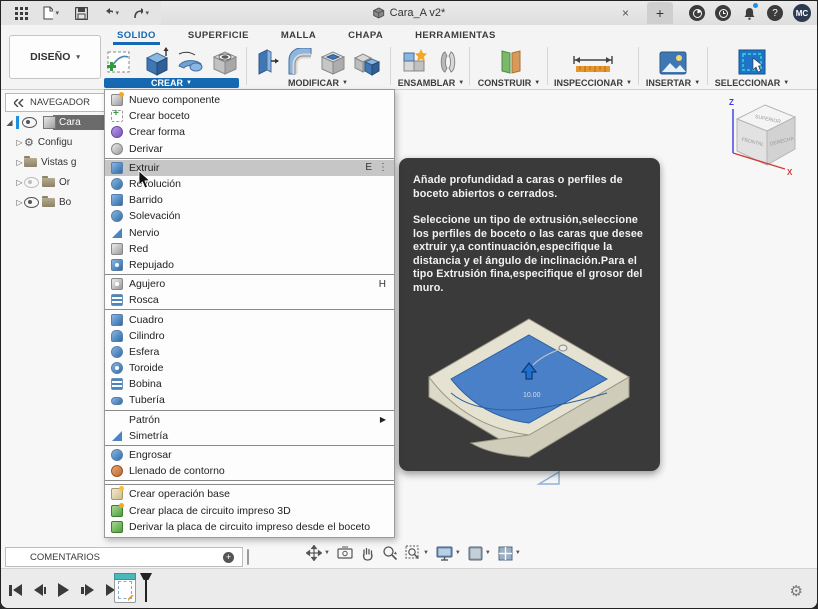 The height and width of the screenshot is (609, 818). What do you see at coordinates (298, 35) in the screenshot?
I see `tab-malla: MALLA` at bounding box center [298, 35].